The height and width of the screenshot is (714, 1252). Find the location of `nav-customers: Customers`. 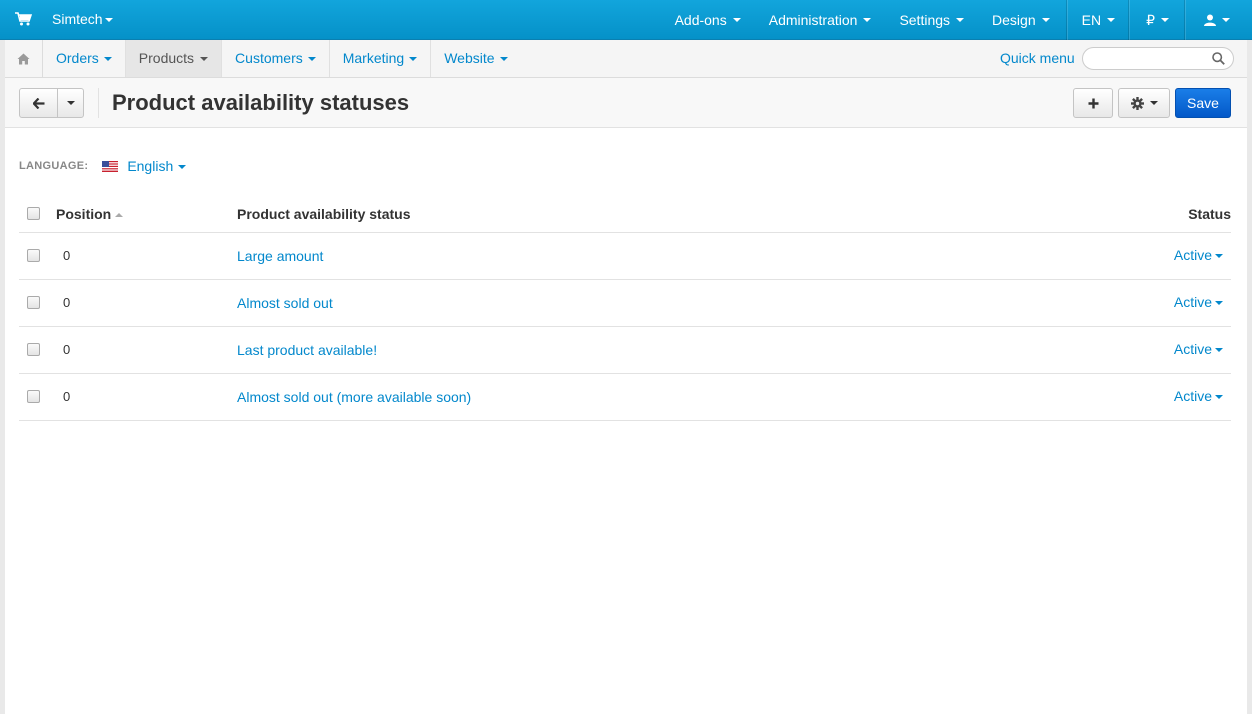

nav-customers: Customers is located at coordinates (276, 58).